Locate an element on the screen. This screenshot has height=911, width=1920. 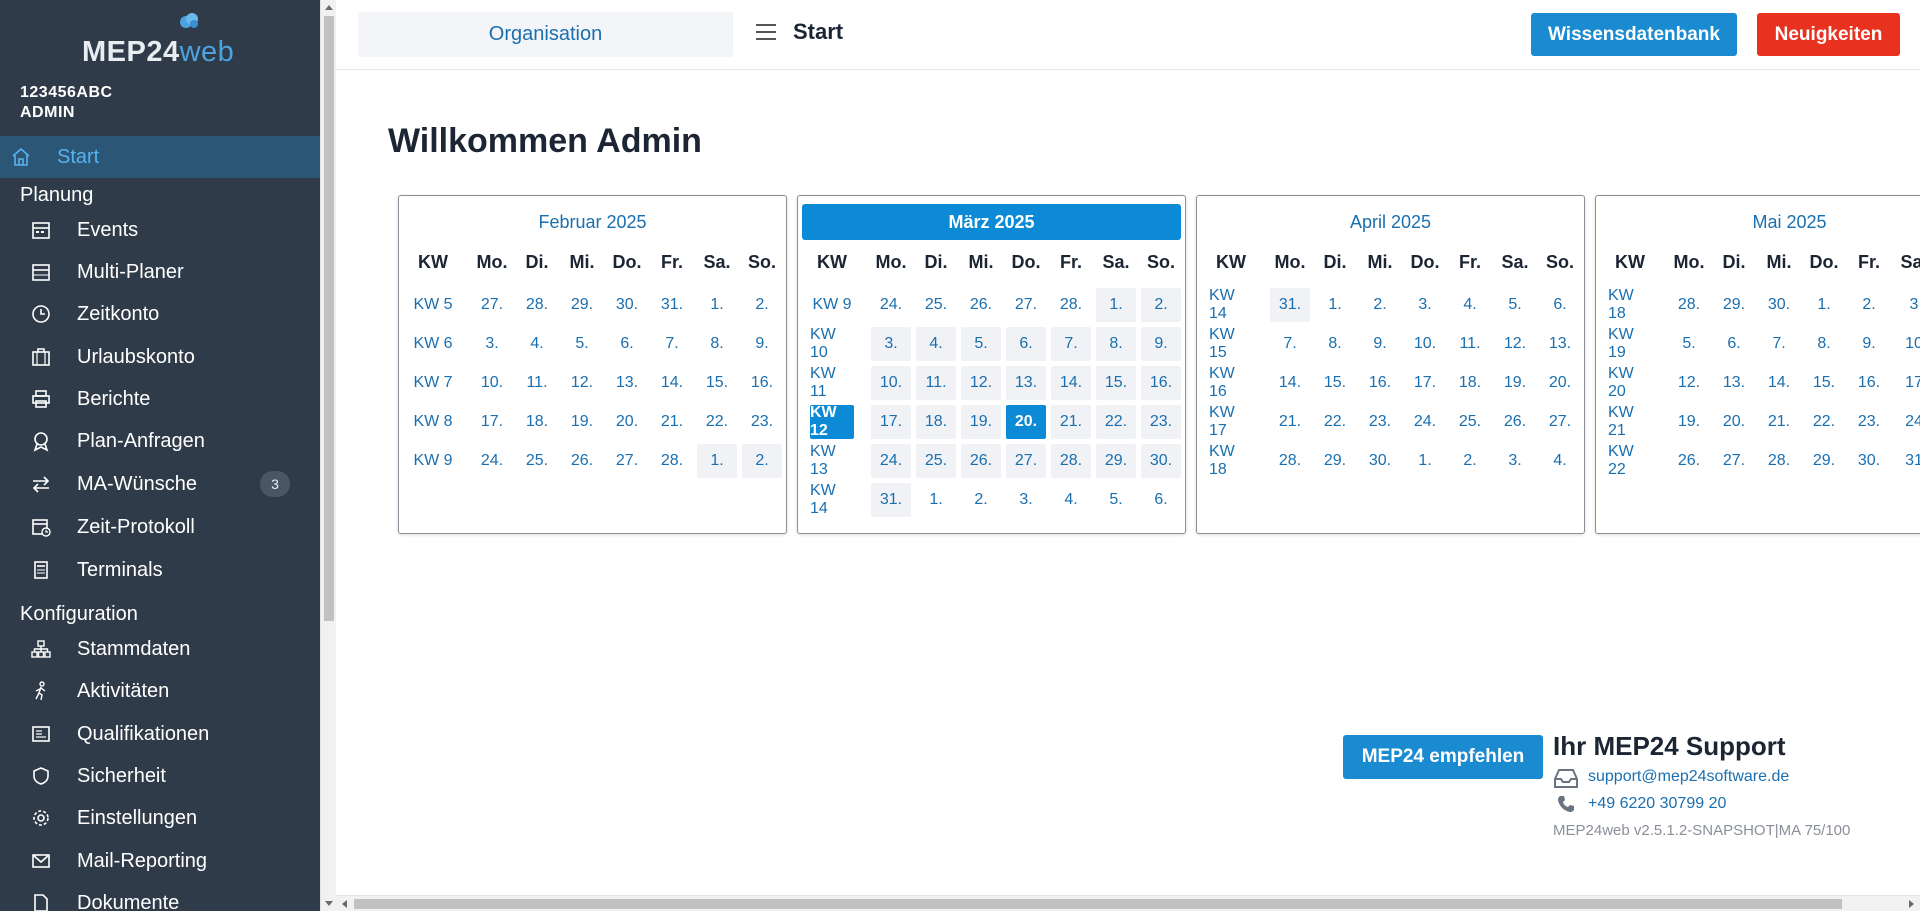
week-number-cell: KW 7 is located at coordinates (433, 383).